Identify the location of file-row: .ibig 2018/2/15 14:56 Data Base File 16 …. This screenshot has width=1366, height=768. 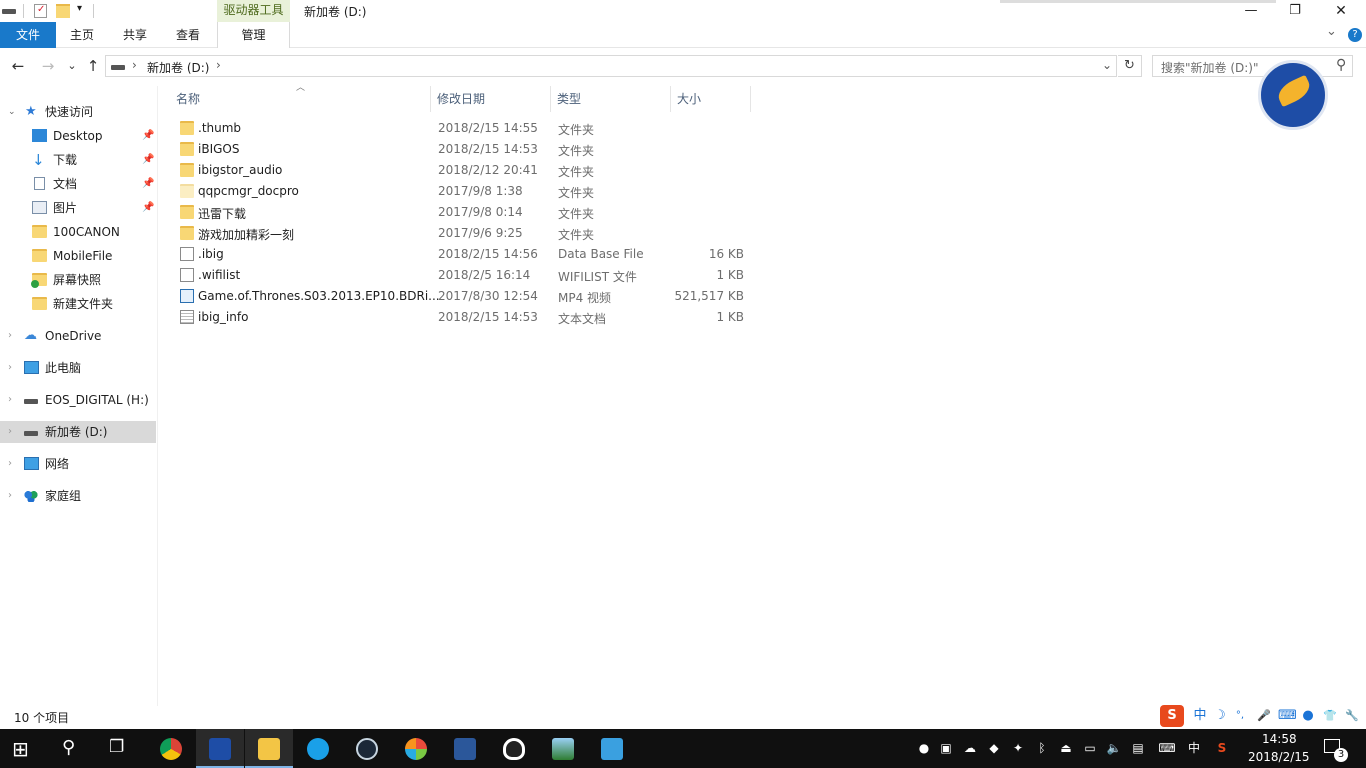
(460, 254).